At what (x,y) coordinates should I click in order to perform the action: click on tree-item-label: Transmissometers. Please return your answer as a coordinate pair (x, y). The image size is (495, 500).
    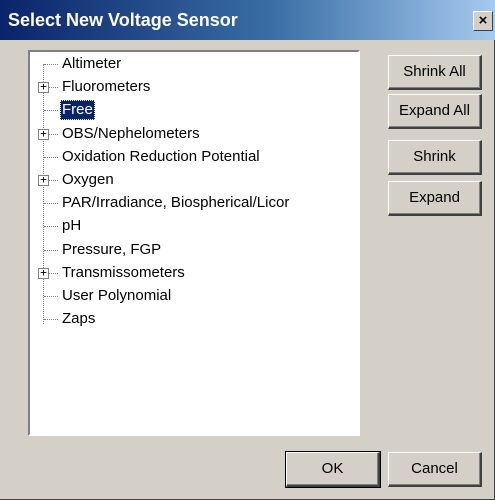
    Looking at the image, I should click on (123, 272).